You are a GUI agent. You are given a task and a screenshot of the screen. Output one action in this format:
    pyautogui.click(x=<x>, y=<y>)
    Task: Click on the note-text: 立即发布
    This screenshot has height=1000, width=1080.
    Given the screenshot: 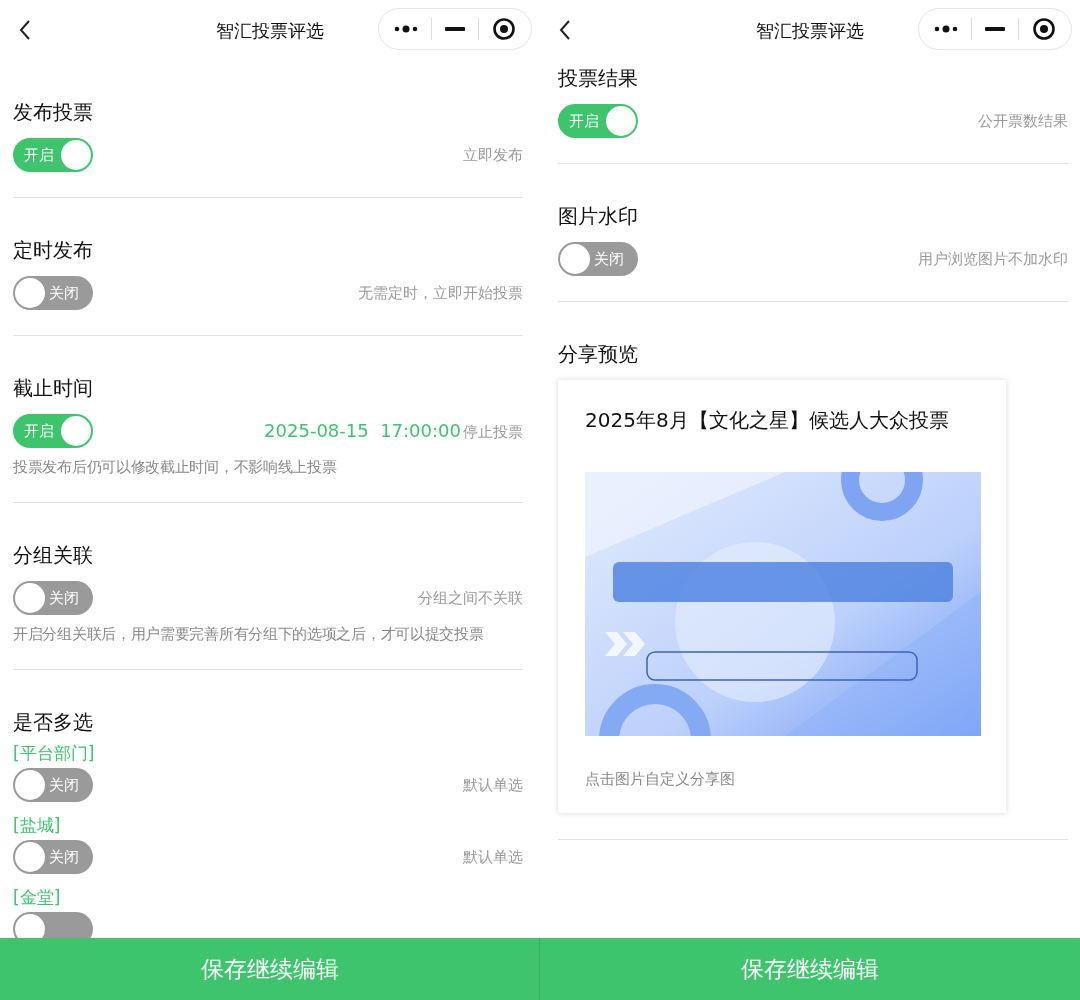 What is the action you would take?
    pyautogui.click(x=493, y=155)
    